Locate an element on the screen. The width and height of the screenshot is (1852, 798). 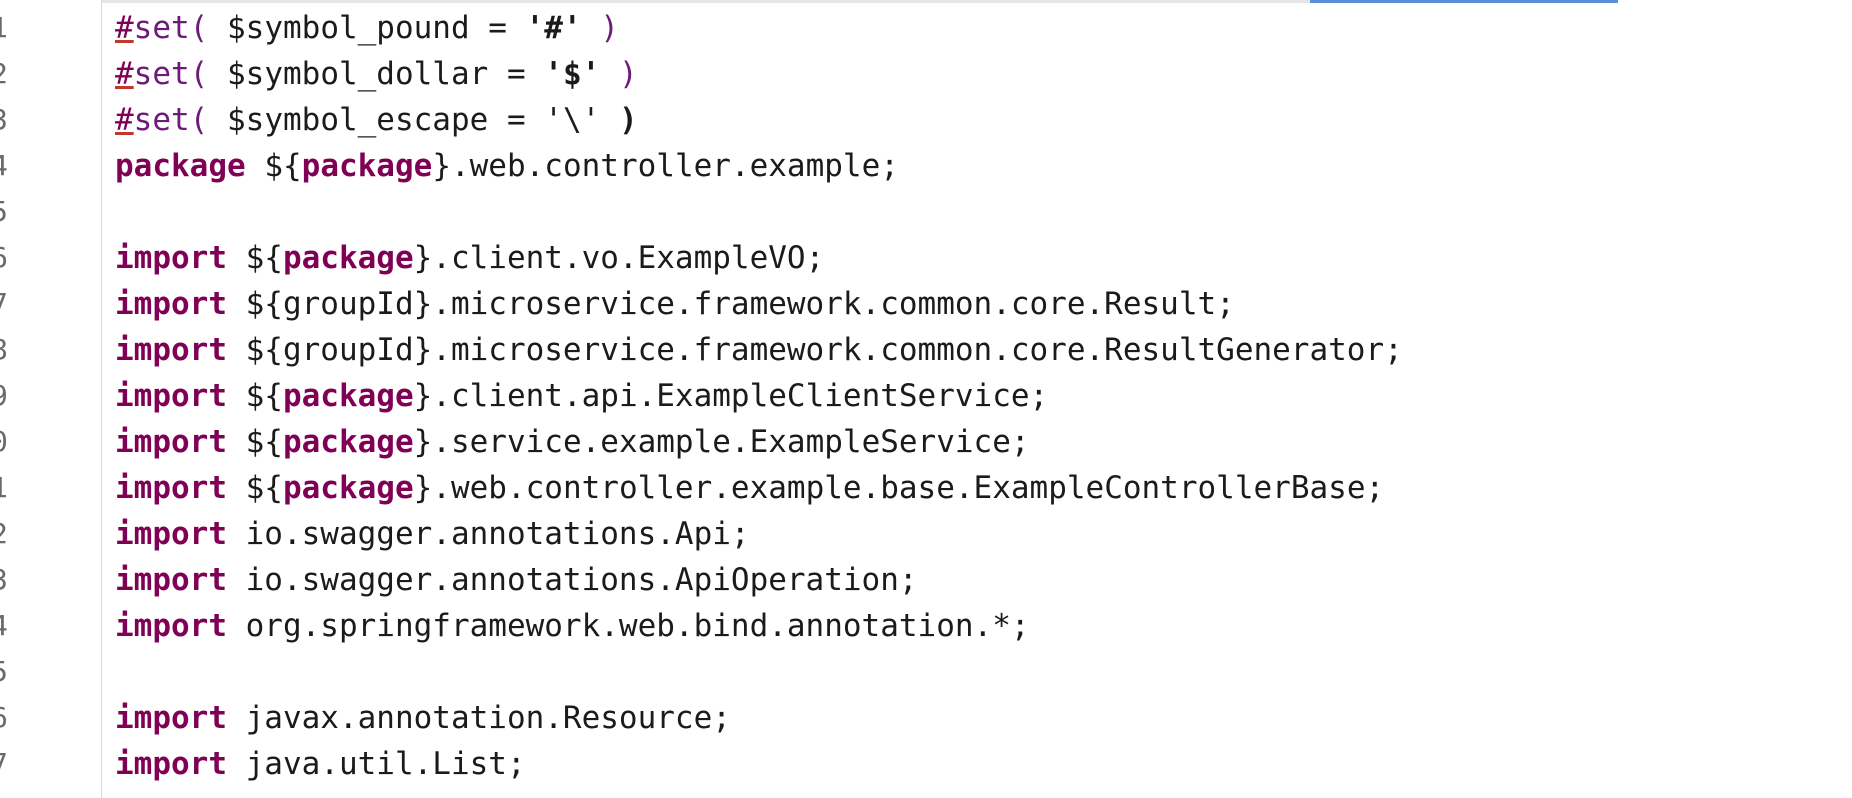
code-token: $symbol_escape = is located at coordinates (386, 120).